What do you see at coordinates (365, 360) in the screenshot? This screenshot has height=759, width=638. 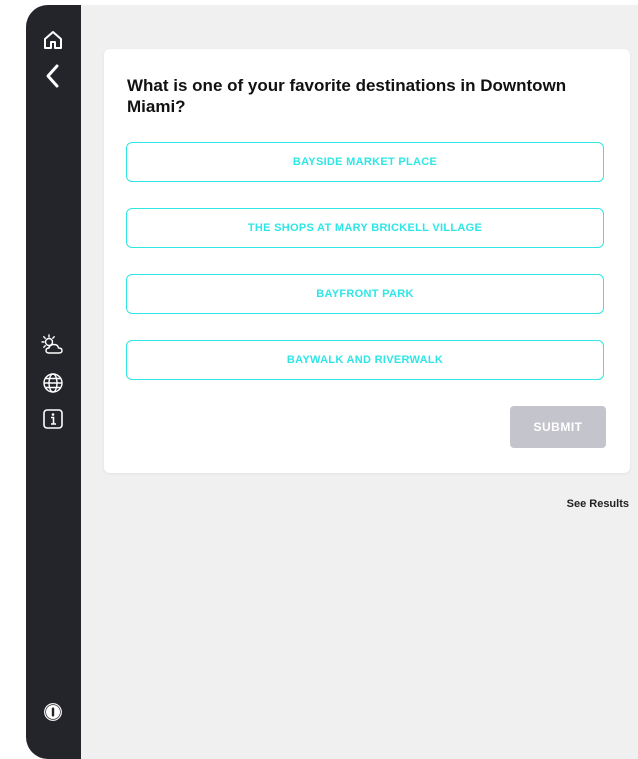 I see `poll-option-baywalk: BAYWALK AND RIVERWALK` at bounding box center [365, 360].